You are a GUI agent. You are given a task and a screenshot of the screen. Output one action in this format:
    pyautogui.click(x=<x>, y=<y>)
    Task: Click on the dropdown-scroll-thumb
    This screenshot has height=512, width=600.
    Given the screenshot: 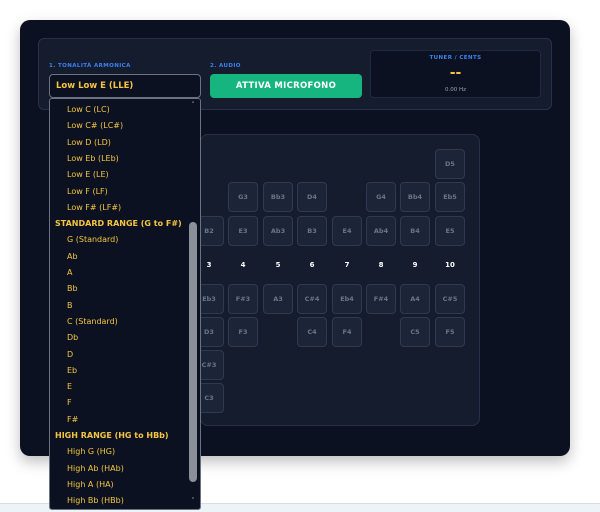 What is the action you would take?
    pyautogui.click(x=193, y=352)
    